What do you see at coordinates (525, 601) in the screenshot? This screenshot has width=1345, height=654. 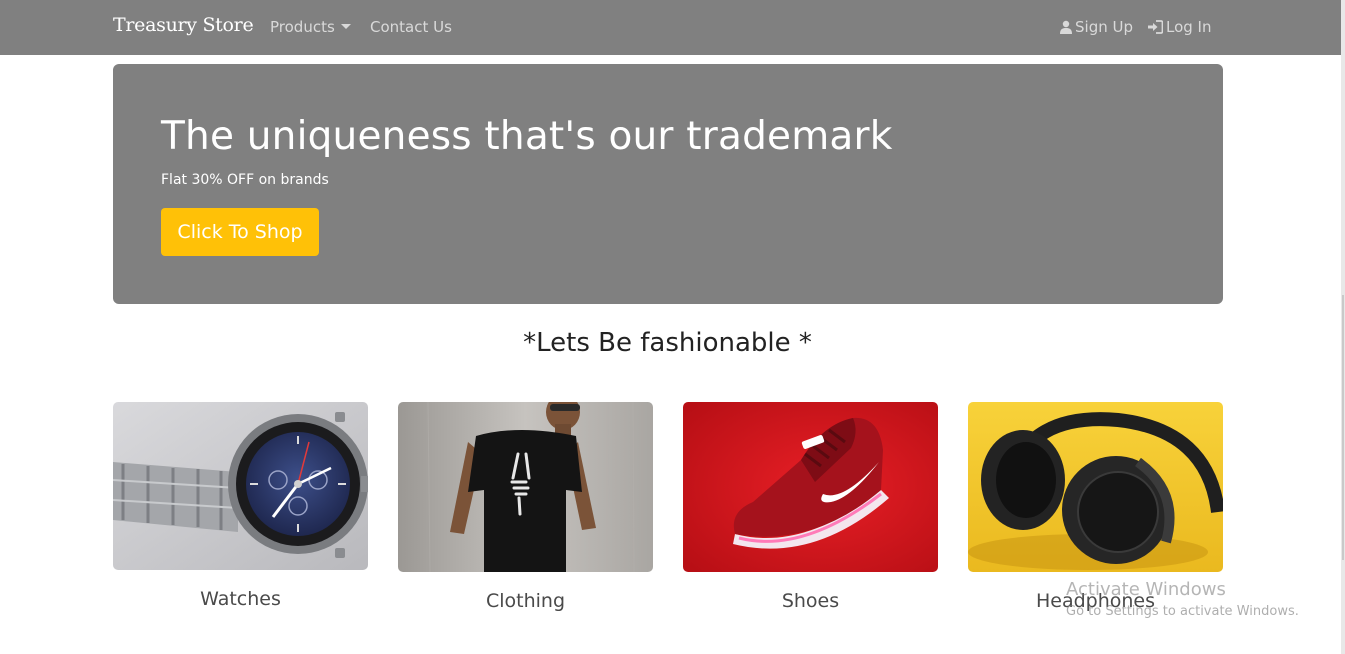 I see `clothing-label: Clothing` at bounding box center [525, 601].